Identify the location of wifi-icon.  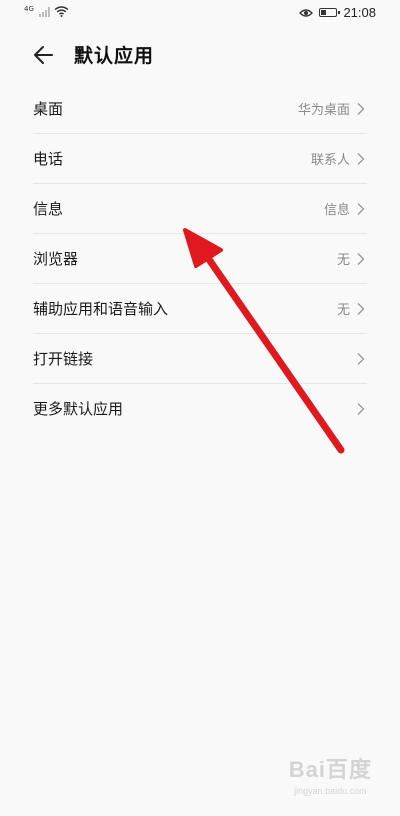
(61, 11).